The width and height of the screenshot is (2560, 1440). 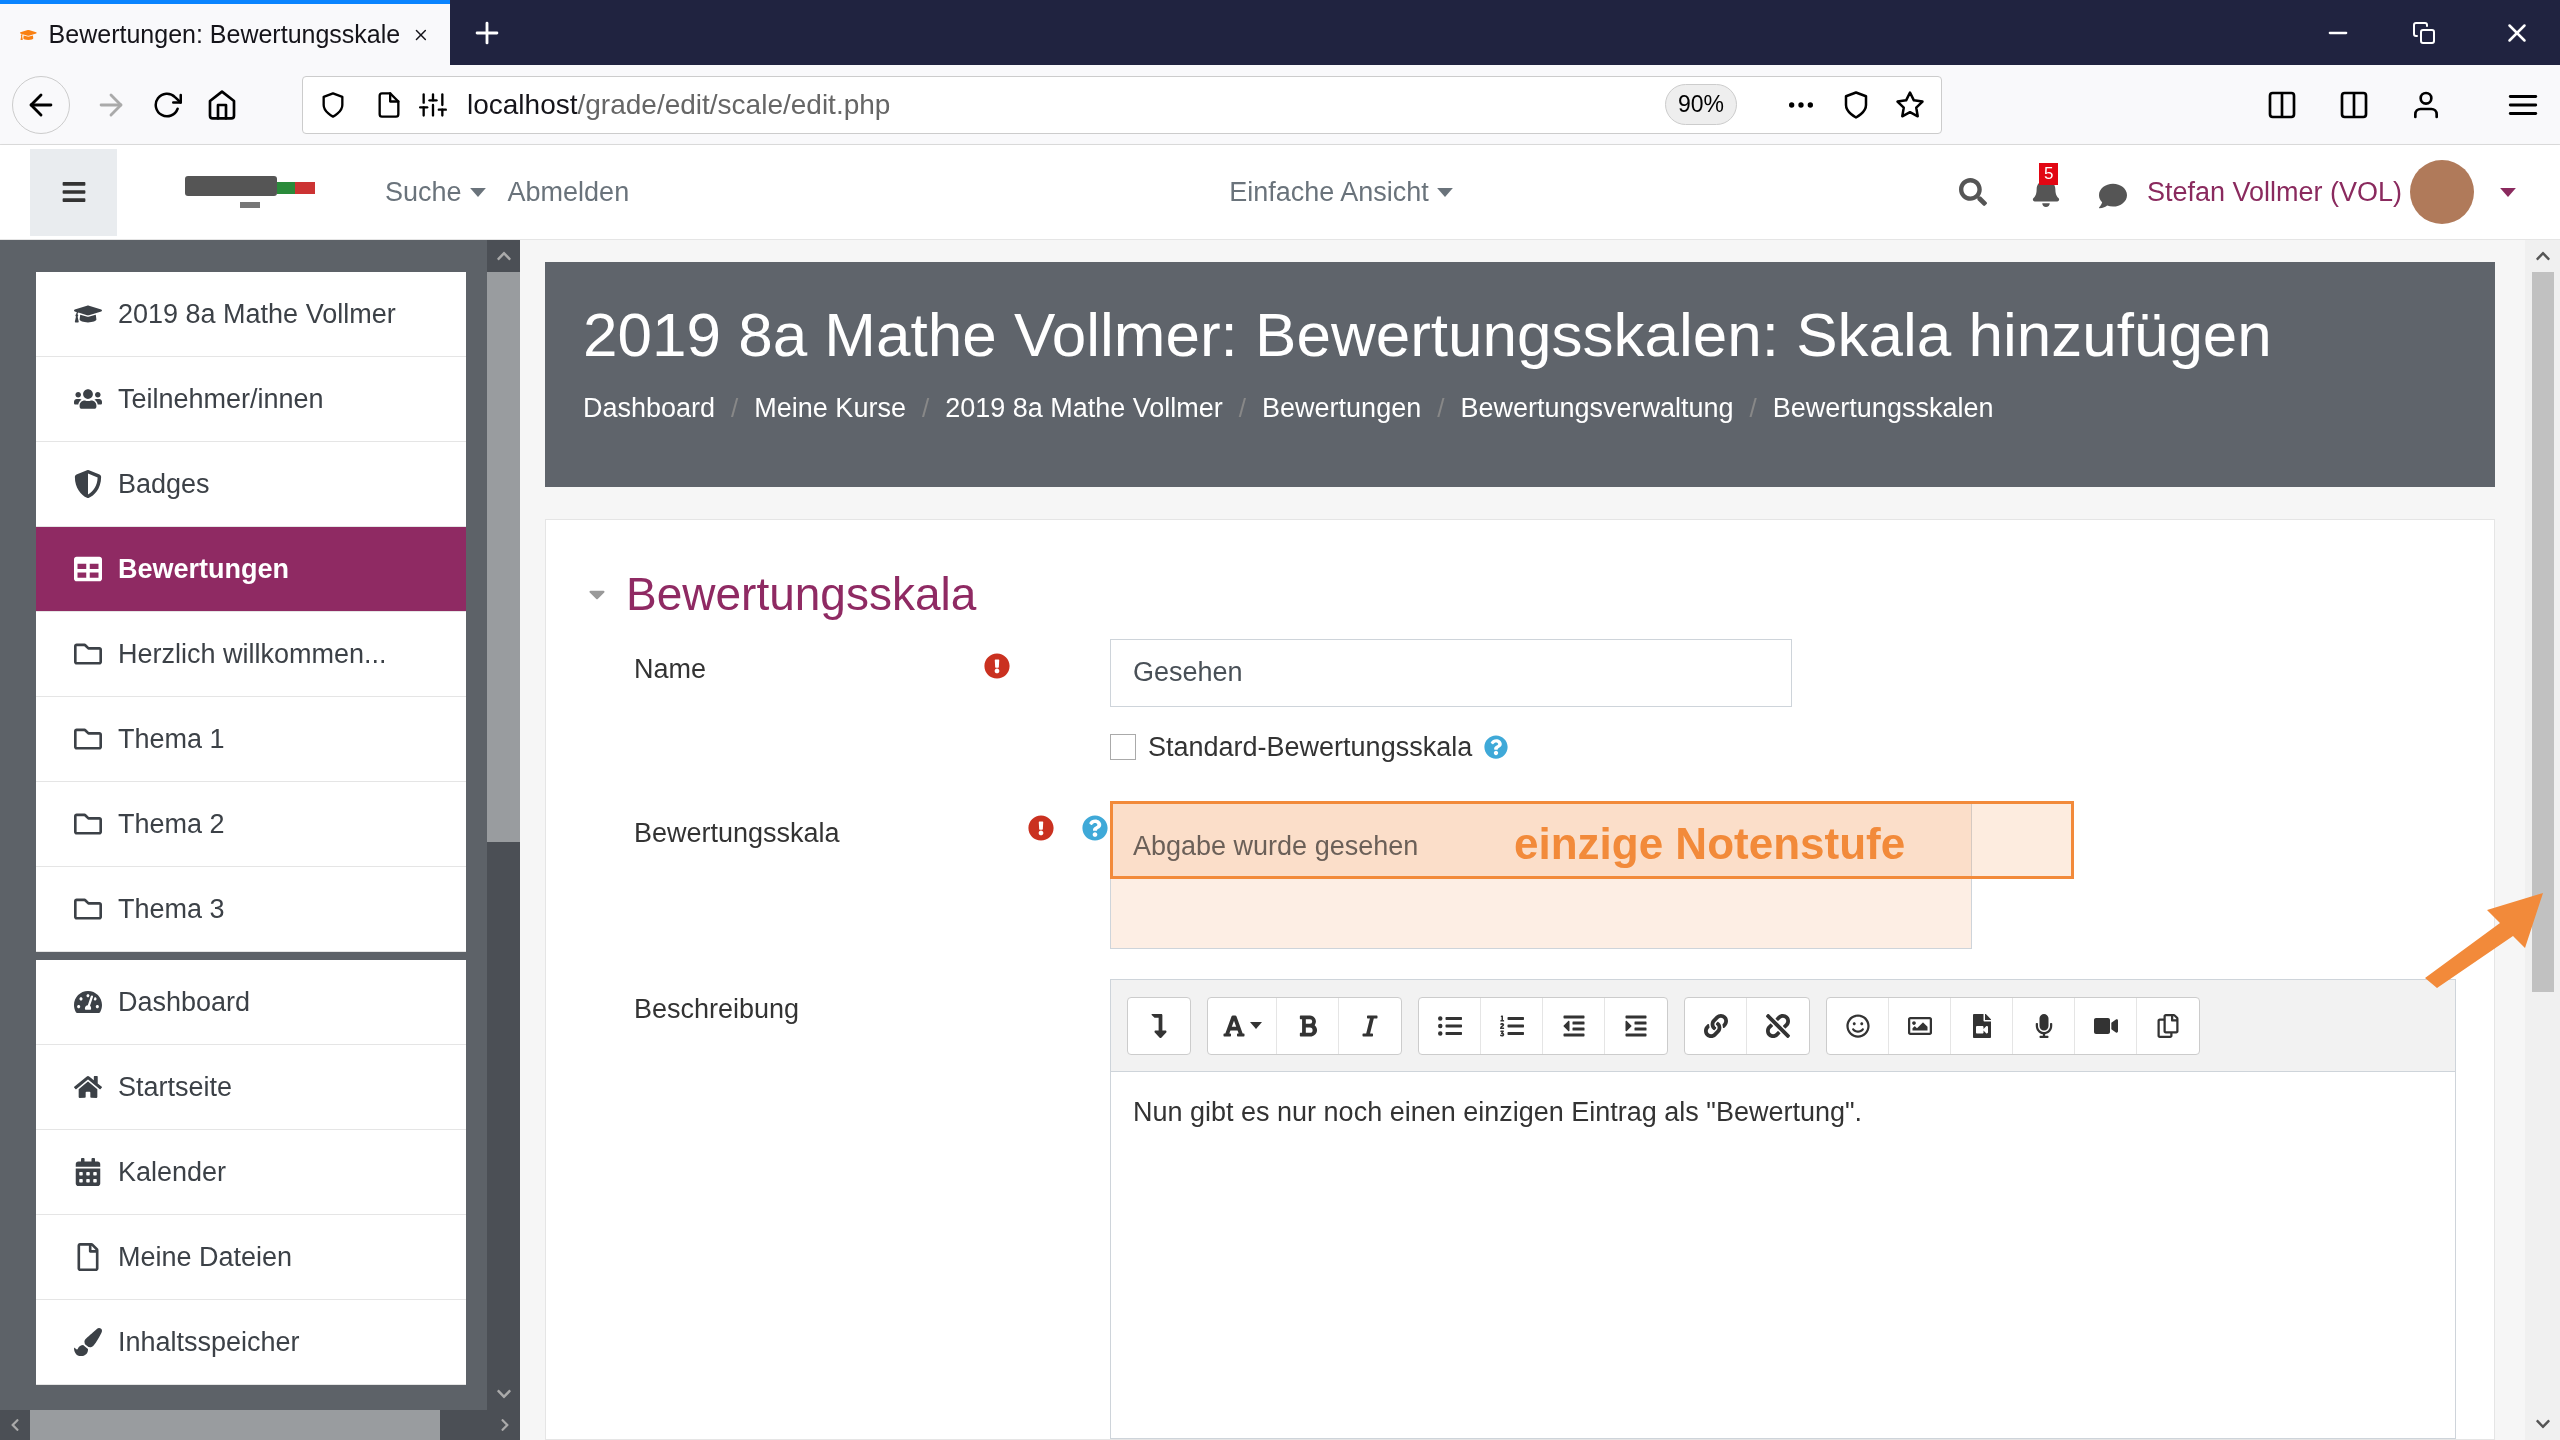 What do you see at coordinates (737, 833) in the screenshot?
I see `field-label: Bewertungsskala` at bounding box center [737, 833].